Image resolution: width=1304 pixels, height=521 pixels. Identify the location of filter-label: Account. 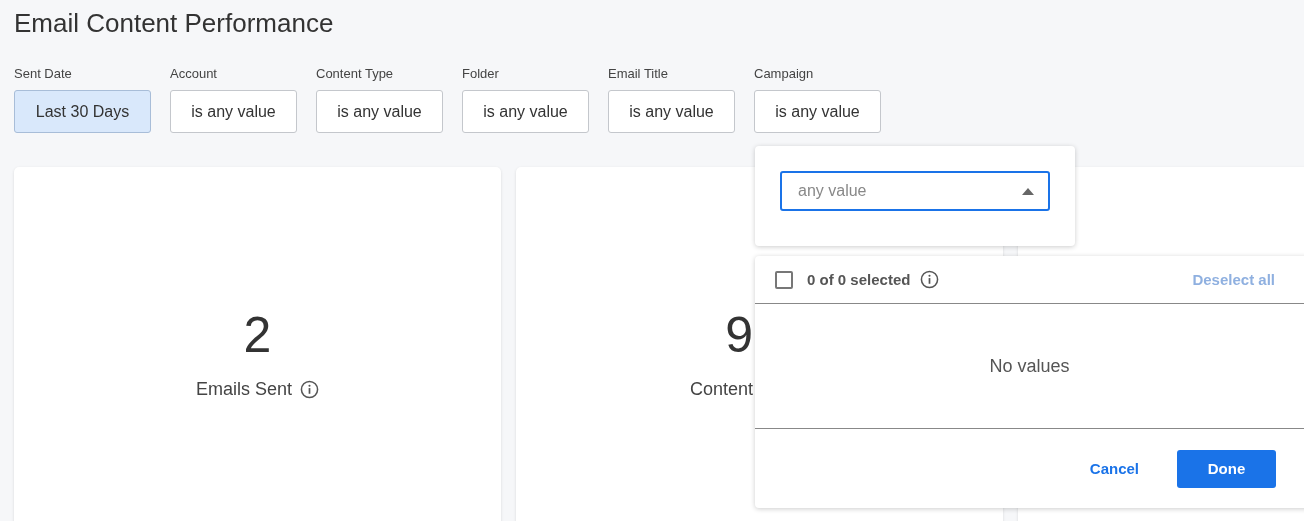
(193, 73).